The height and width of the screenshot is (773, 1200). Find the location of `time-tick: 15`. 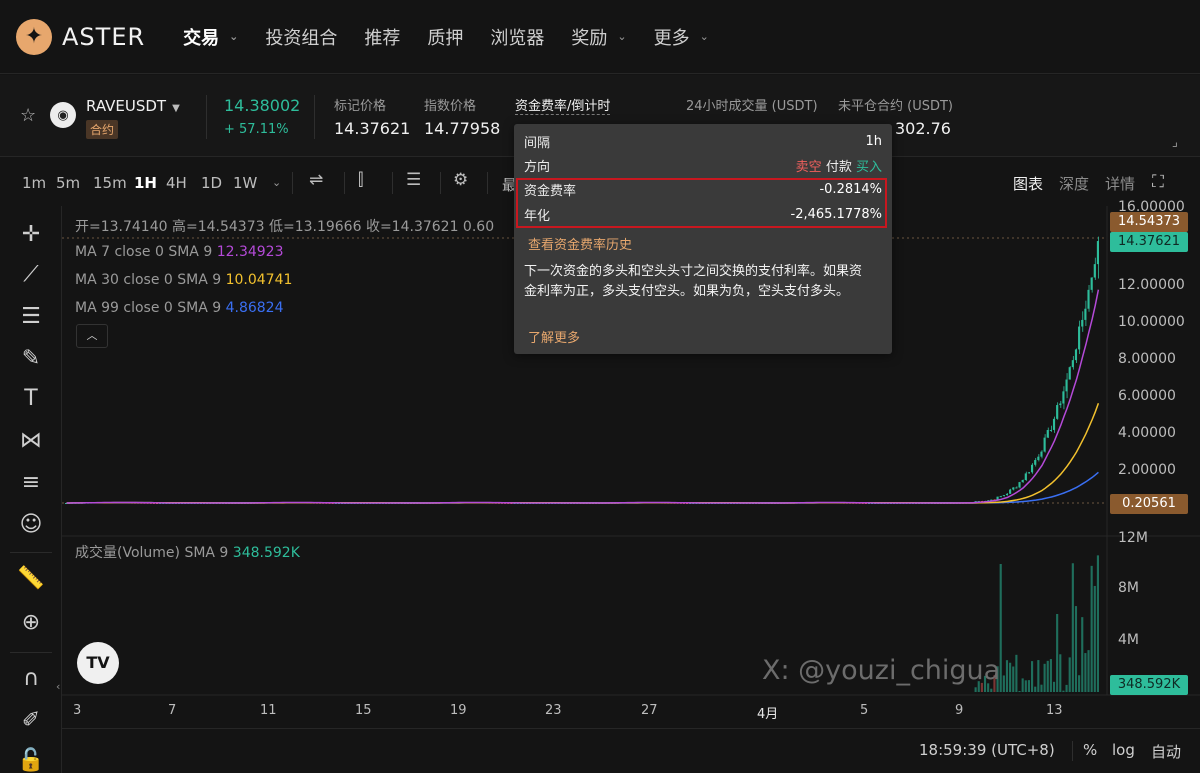

time-tick: 15 is located at coordinates (363, 710).